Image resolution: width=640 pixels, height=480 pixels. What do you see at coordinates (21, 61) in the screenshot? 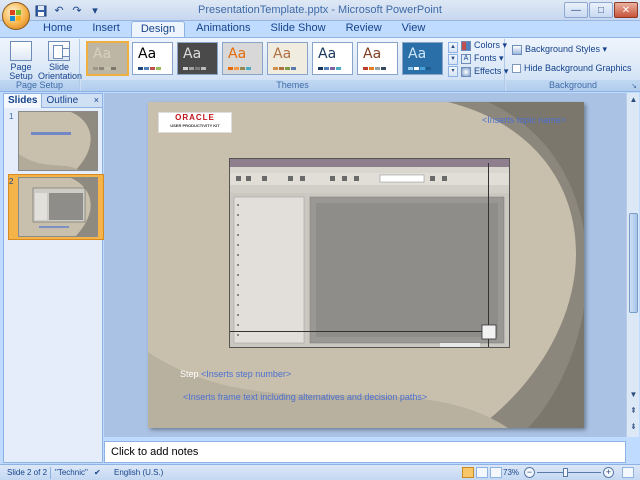
I see `page-setup-button: Page Setup` at bounding box center [21, 61].